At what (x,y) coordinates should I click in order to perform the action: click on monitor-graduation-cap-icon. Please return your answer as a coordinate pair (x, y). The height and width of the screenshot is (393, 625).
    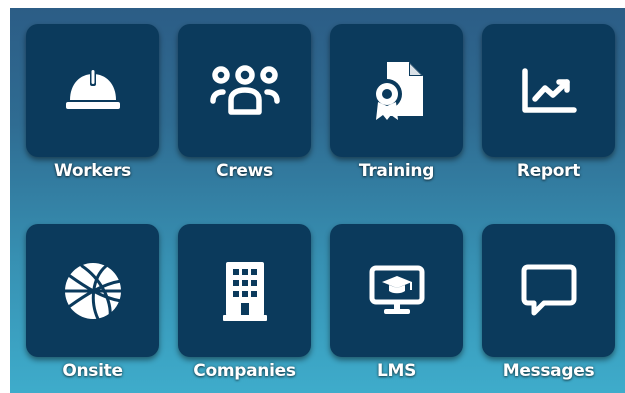
    Looking at the image, I should click on (396, 289).